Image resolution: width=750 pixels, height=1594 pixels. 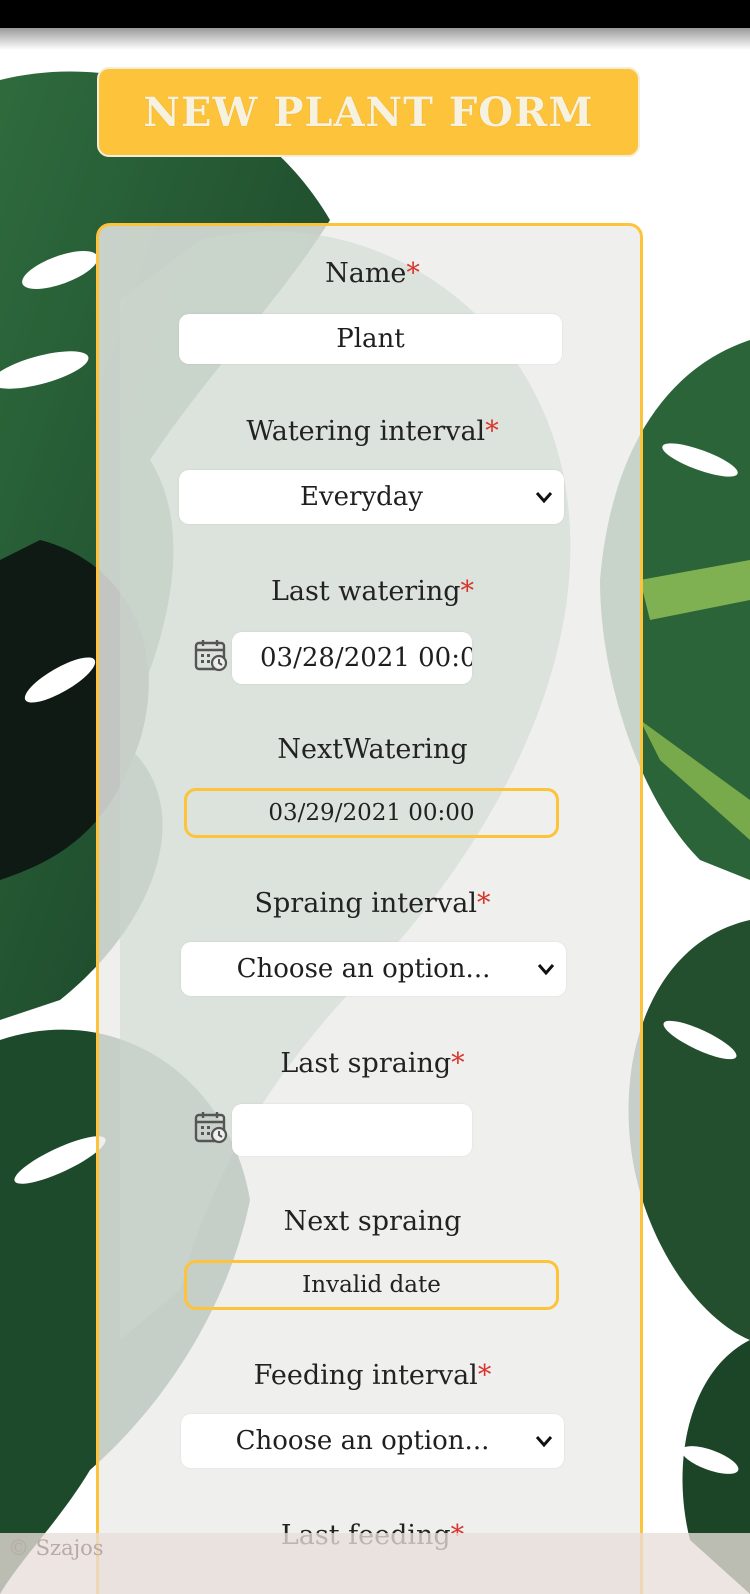 I want to click on footer: © Szajos, so click(x=375, y=1563).